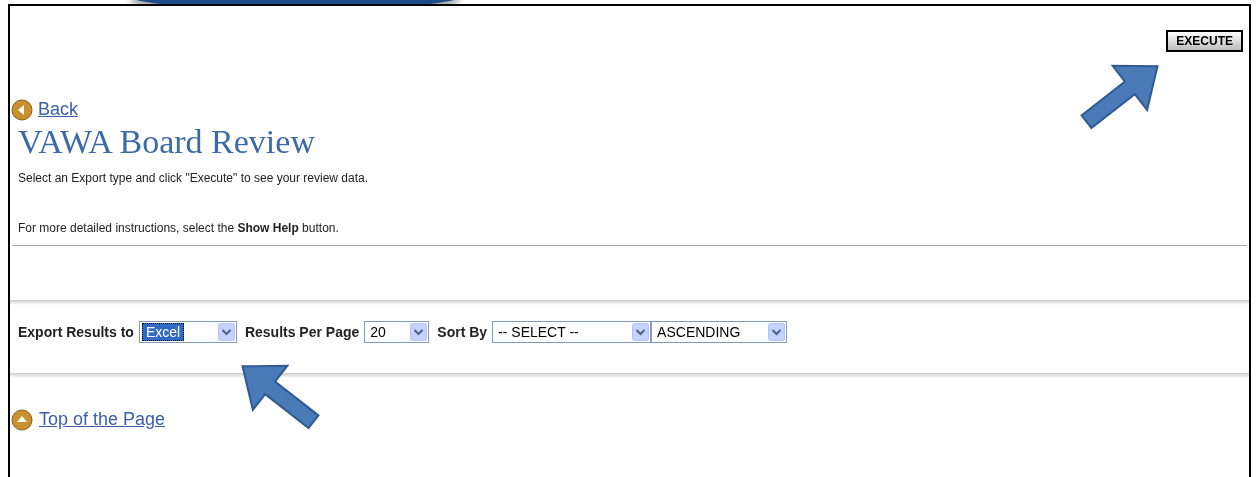 The image size is (1257, 477). I want to click on back-link: Back, so click(58, 109).